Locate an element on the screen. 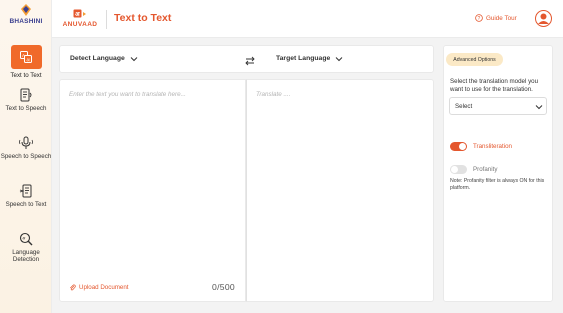  profanity-toggle is located at coordinates (458, 169).